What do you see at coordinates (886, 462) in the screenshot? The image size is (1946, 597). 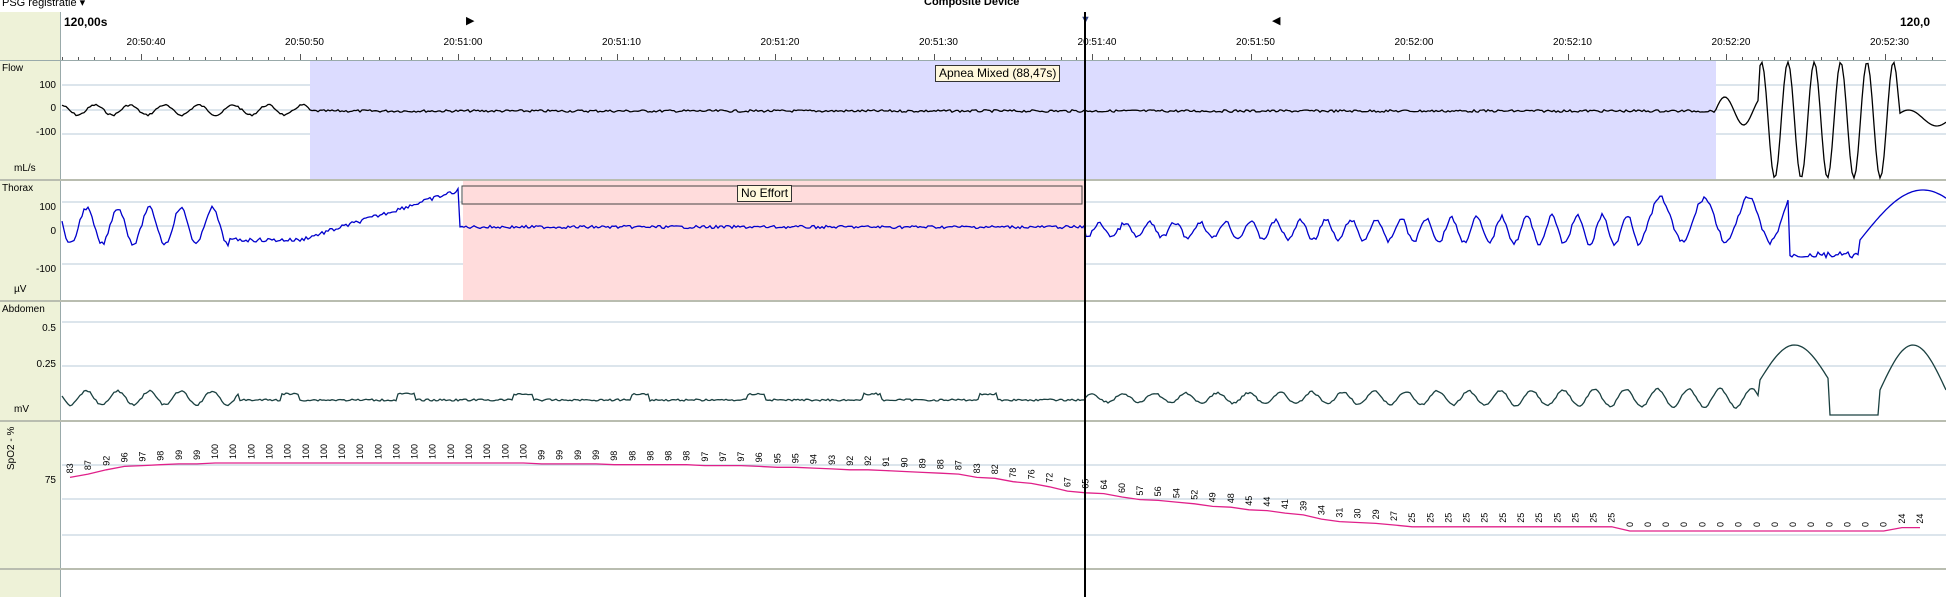 I see `spo2-value-label: 91` at bounding box center [886, 462].